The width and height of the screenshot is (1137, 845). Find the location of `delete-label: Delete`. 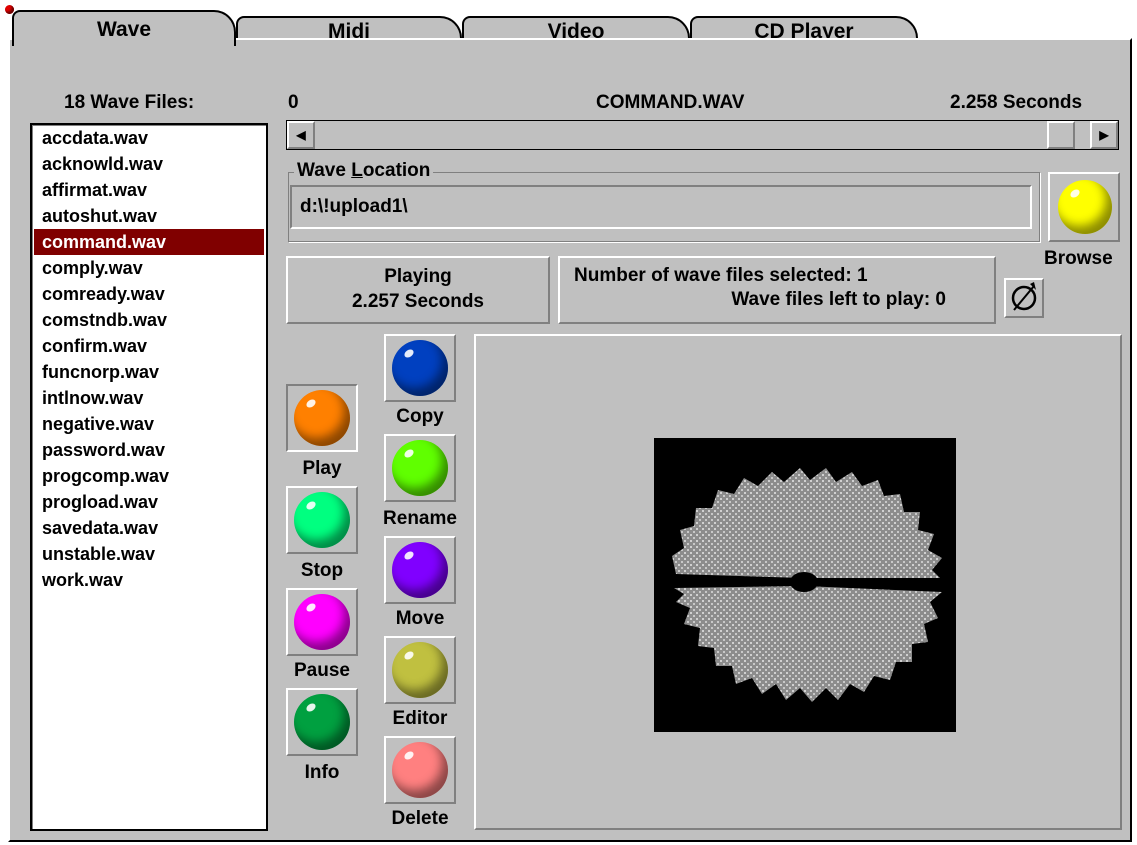

delete-label: Delete is located at coordinates (420, 818).